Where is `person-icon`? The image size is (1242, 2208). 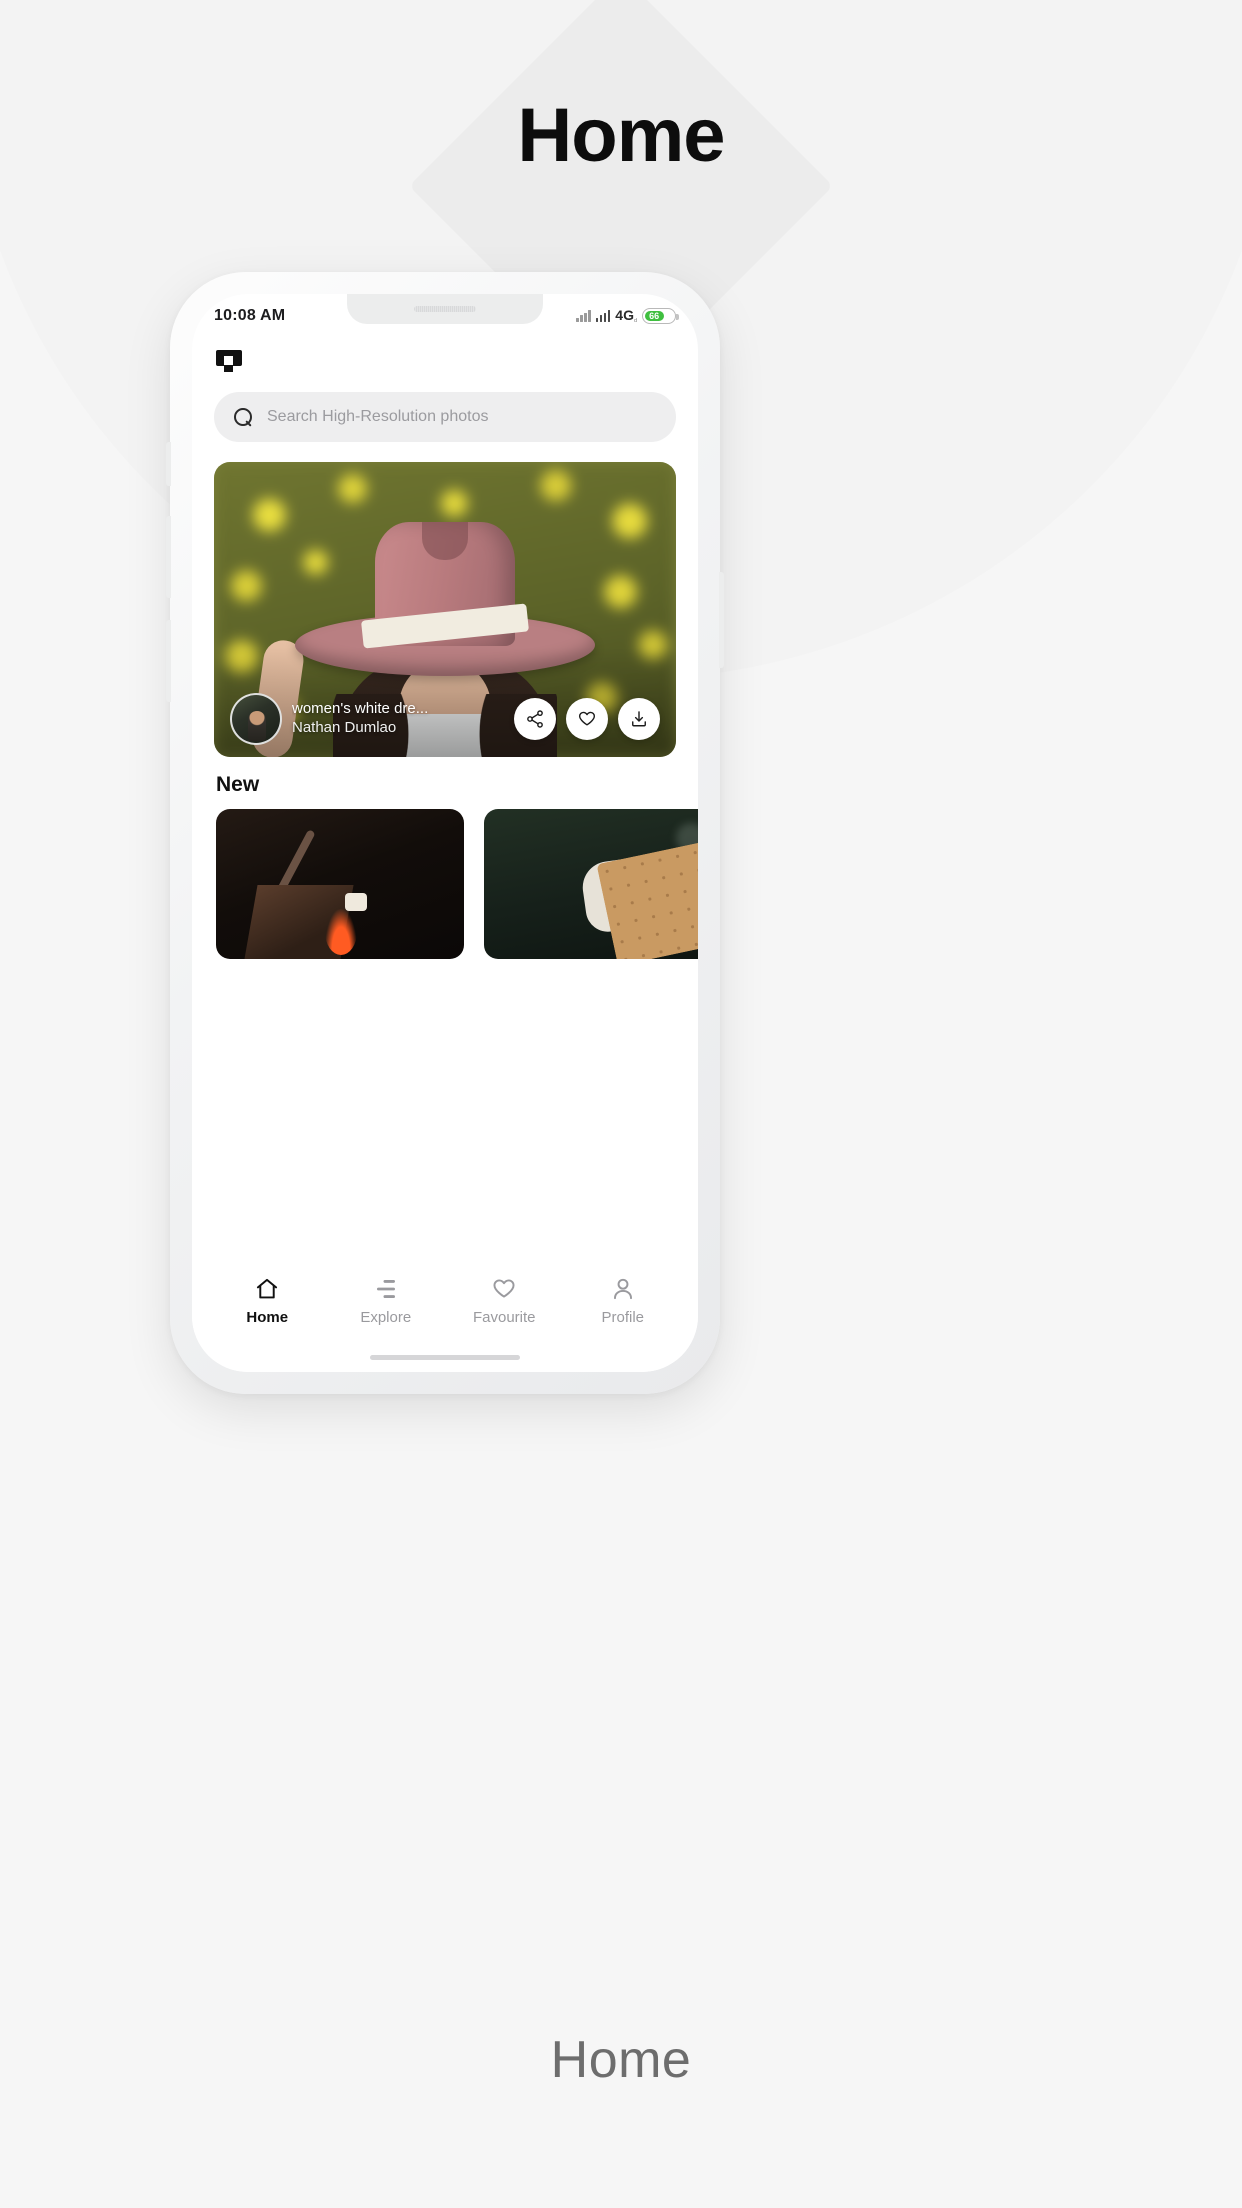
person-icon is located at coordinates (623, 1289).